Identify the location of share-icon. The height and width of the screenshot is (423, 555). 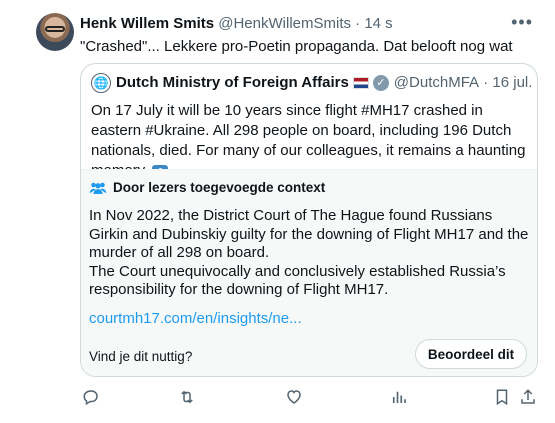
(528, 397).